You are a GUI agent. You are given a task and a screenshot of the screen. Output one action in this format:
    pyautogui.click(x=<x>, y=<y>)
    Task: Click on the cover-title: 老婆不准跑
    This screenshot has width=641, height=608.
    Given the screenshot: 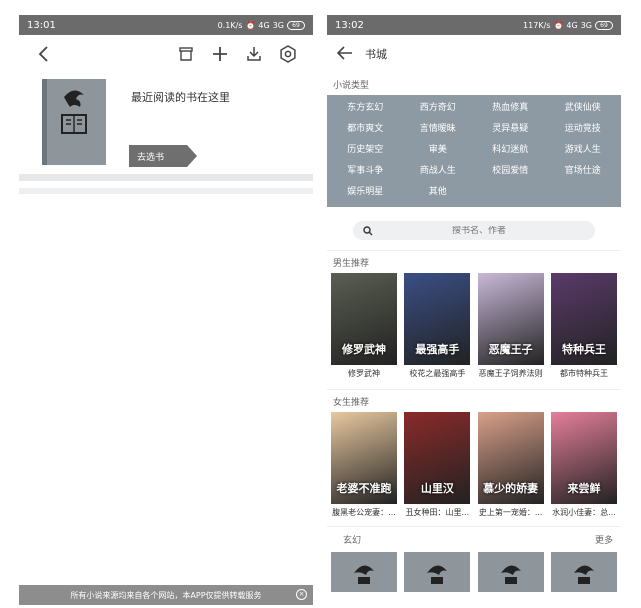 What is the action you would take?
    pyautogui.click(x=364, y=488)
    